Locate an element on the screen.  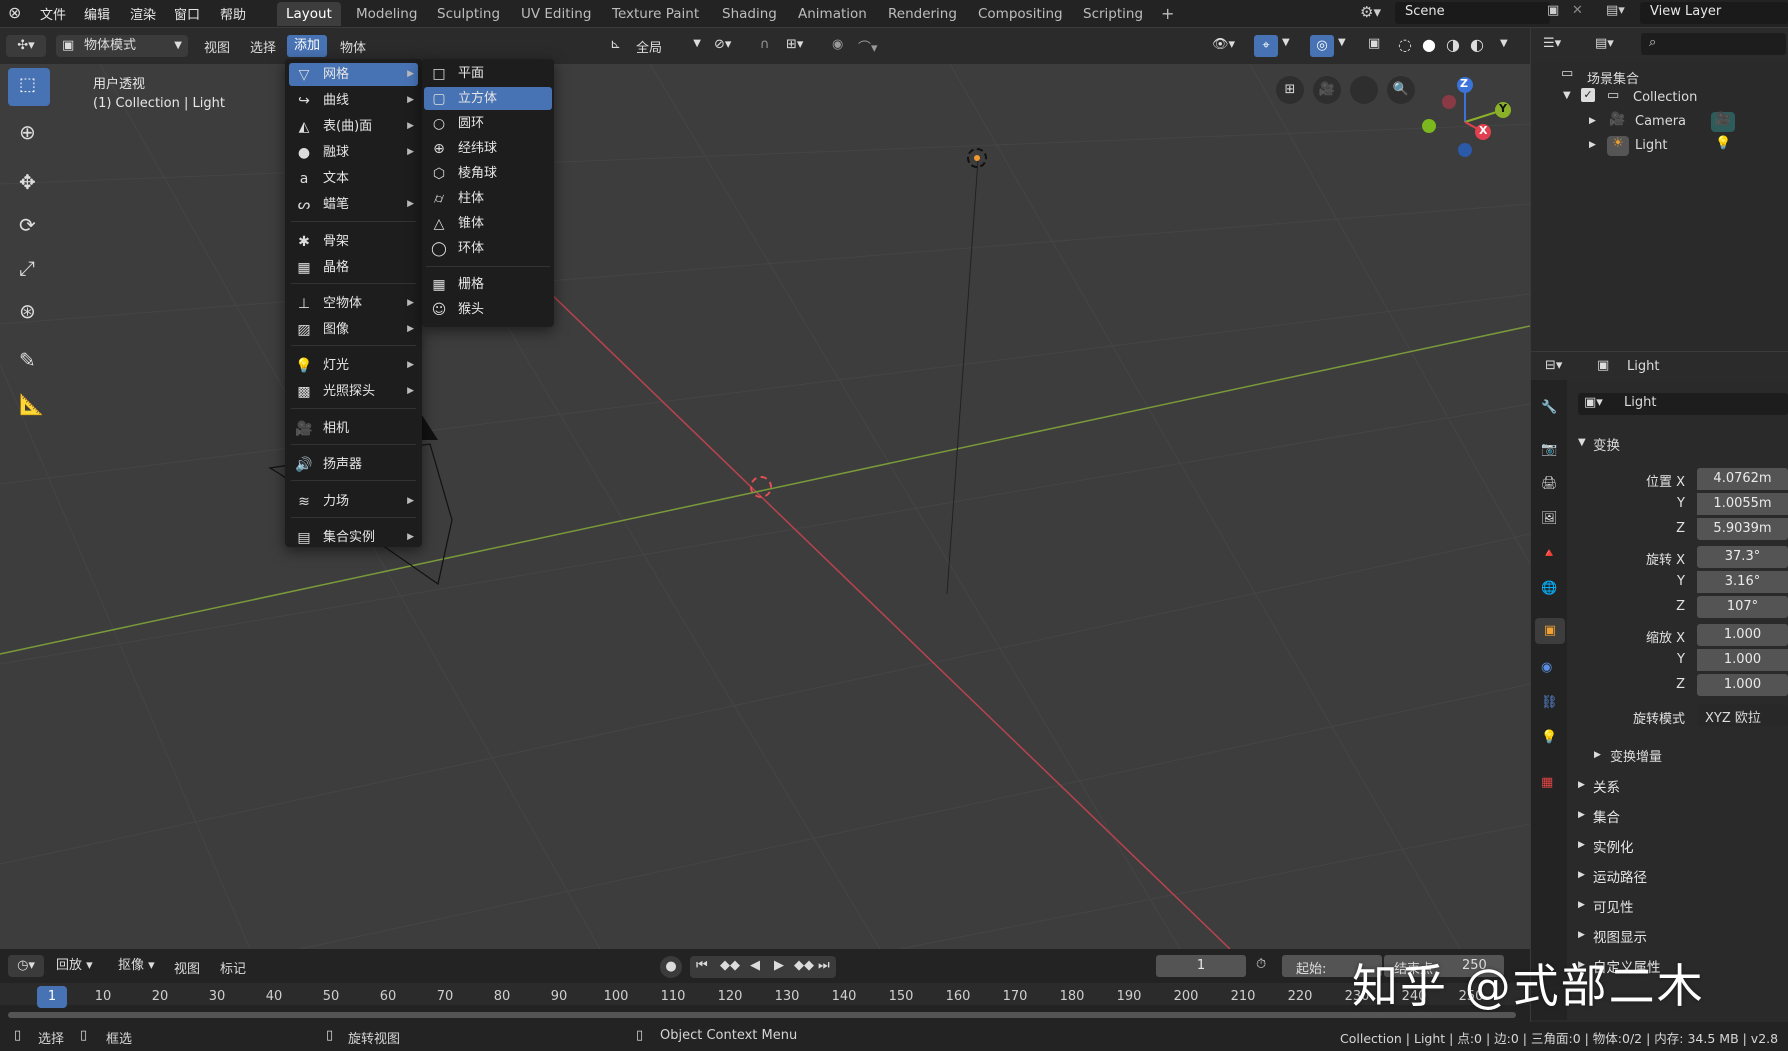
transform-orientation-selector: ⊾ 全局 ▼ is located at coordinates (655, 46).